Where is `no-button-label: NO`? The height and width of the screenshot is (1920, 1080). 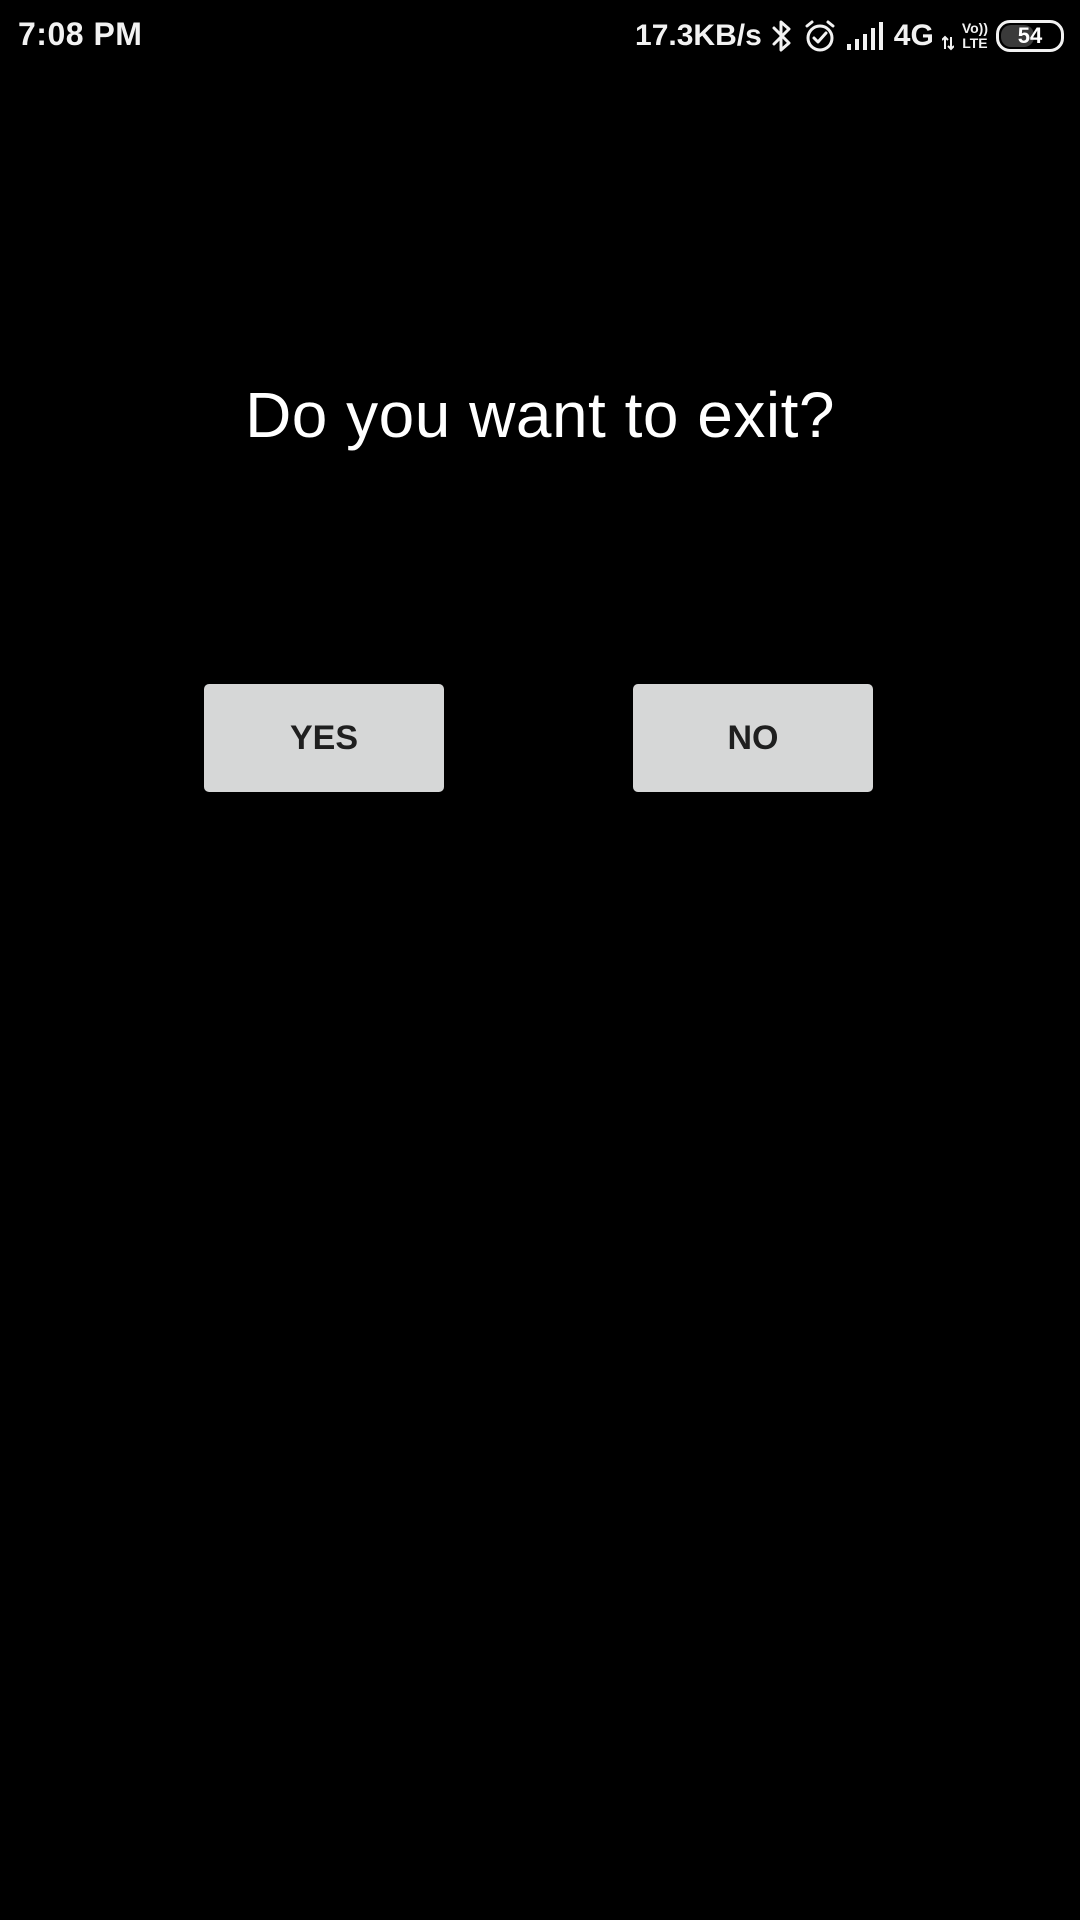
no-button-label: NO is located at coordinates (753, 737).